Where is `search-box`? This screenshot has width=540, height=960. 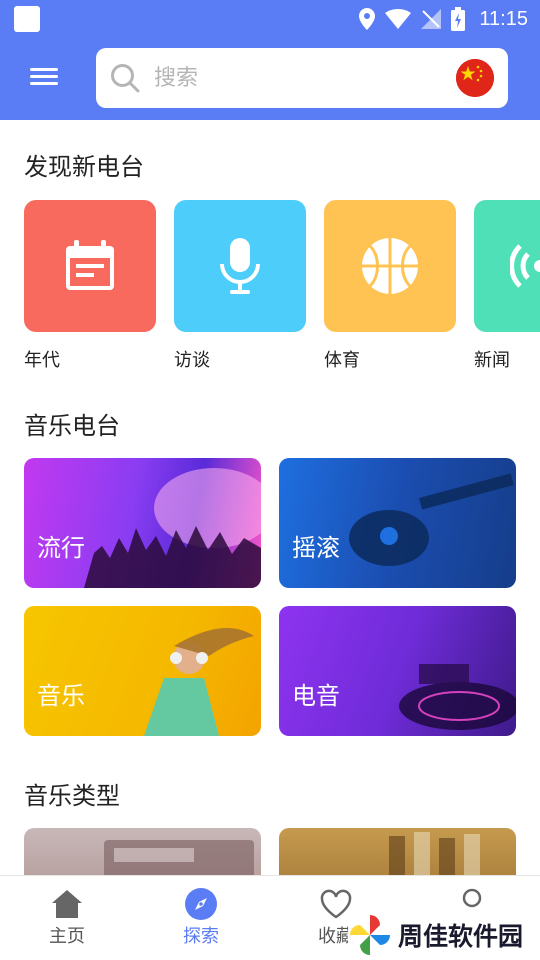 search-box is located at coordinates (302, 78).